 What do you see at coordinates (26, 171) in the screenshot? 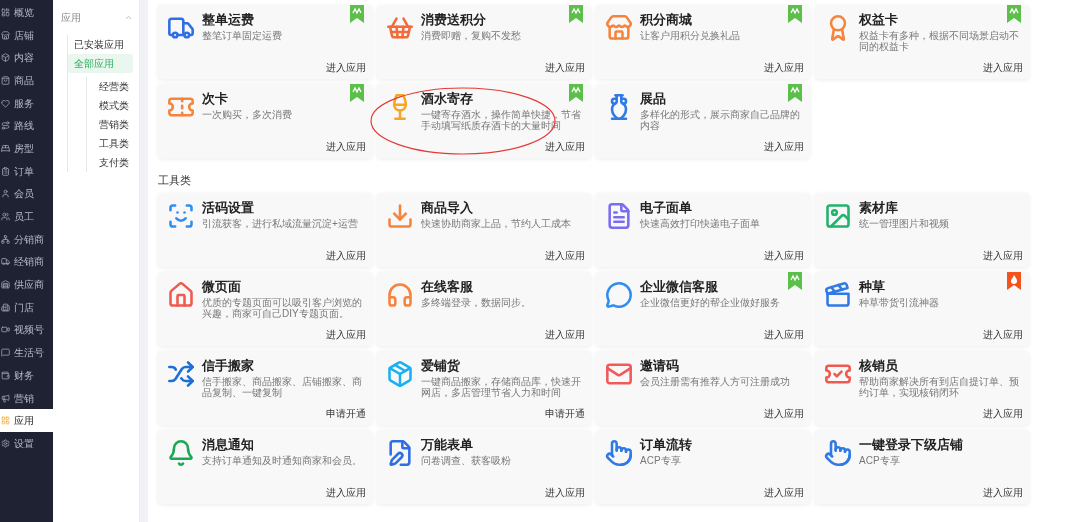
I see `nav-item: 订单` at bounding box center [26, 171].